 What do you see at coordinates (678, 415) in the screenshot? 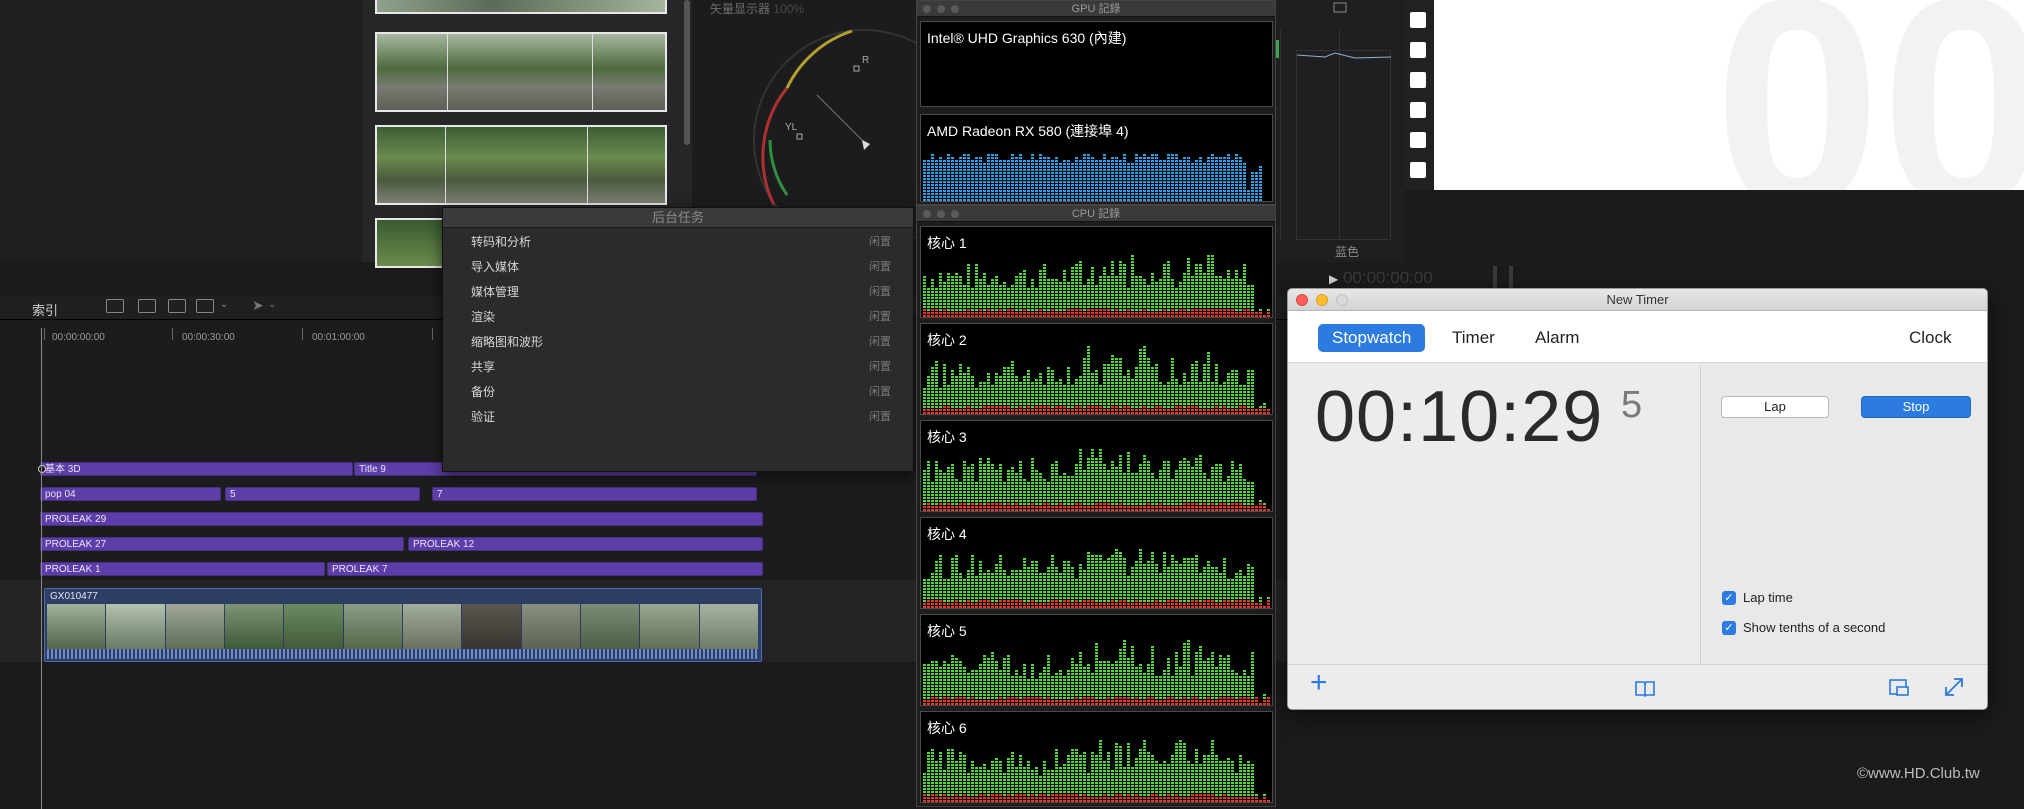
I see `task-row: 验证 闲置` at bounding box center [678, 415].